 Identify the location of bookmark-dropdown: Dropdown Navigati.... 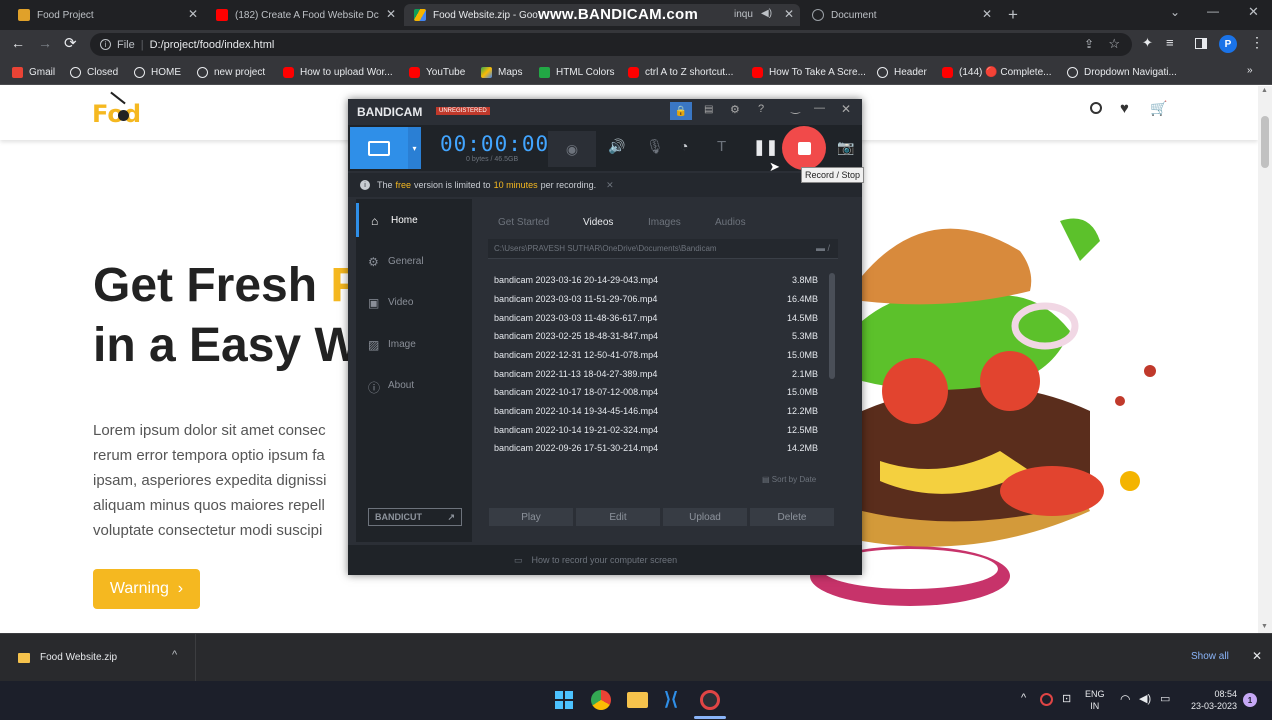
(1122, 72).